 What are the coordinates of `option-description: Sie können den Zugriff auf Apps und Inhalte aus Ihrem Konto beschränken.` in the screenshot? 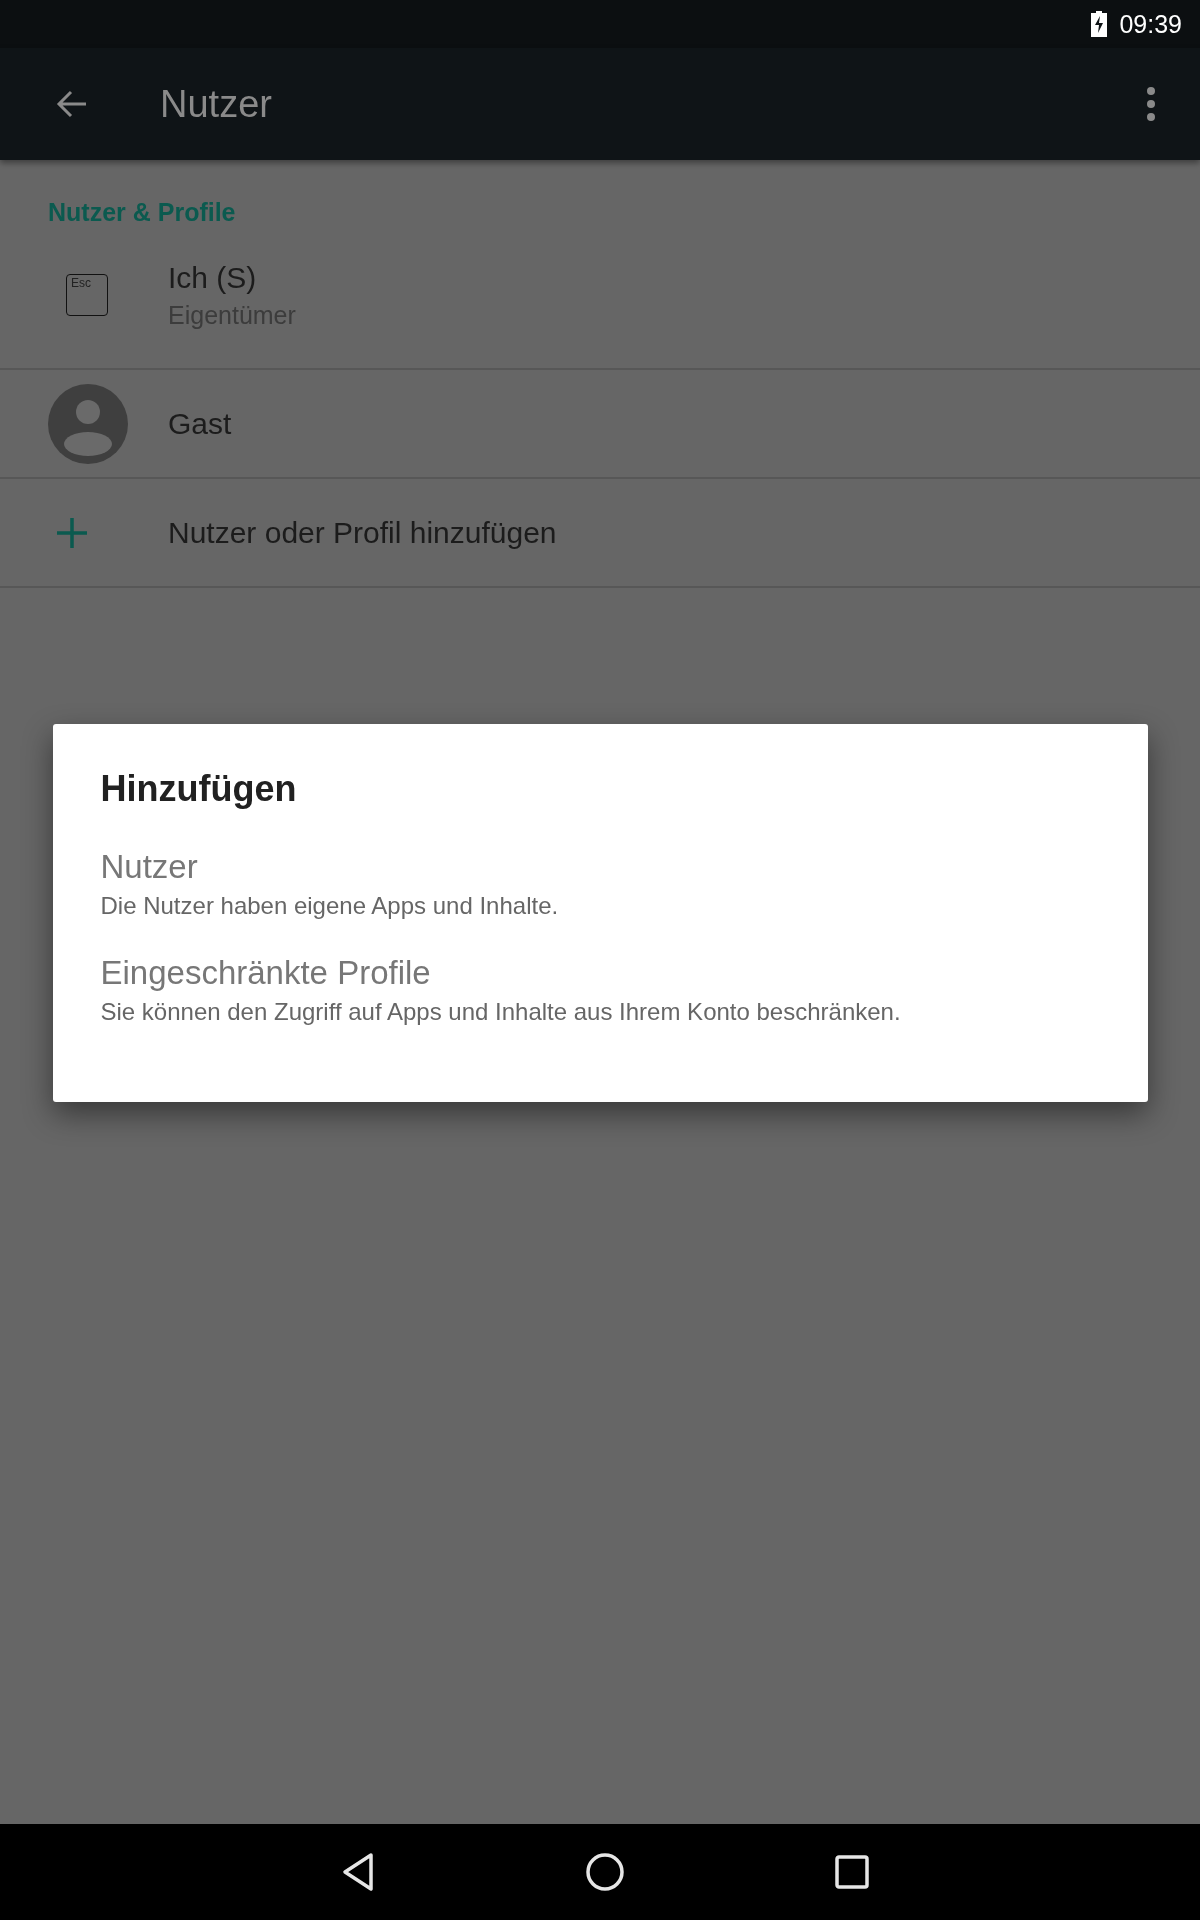 It's located at (501, 1012).